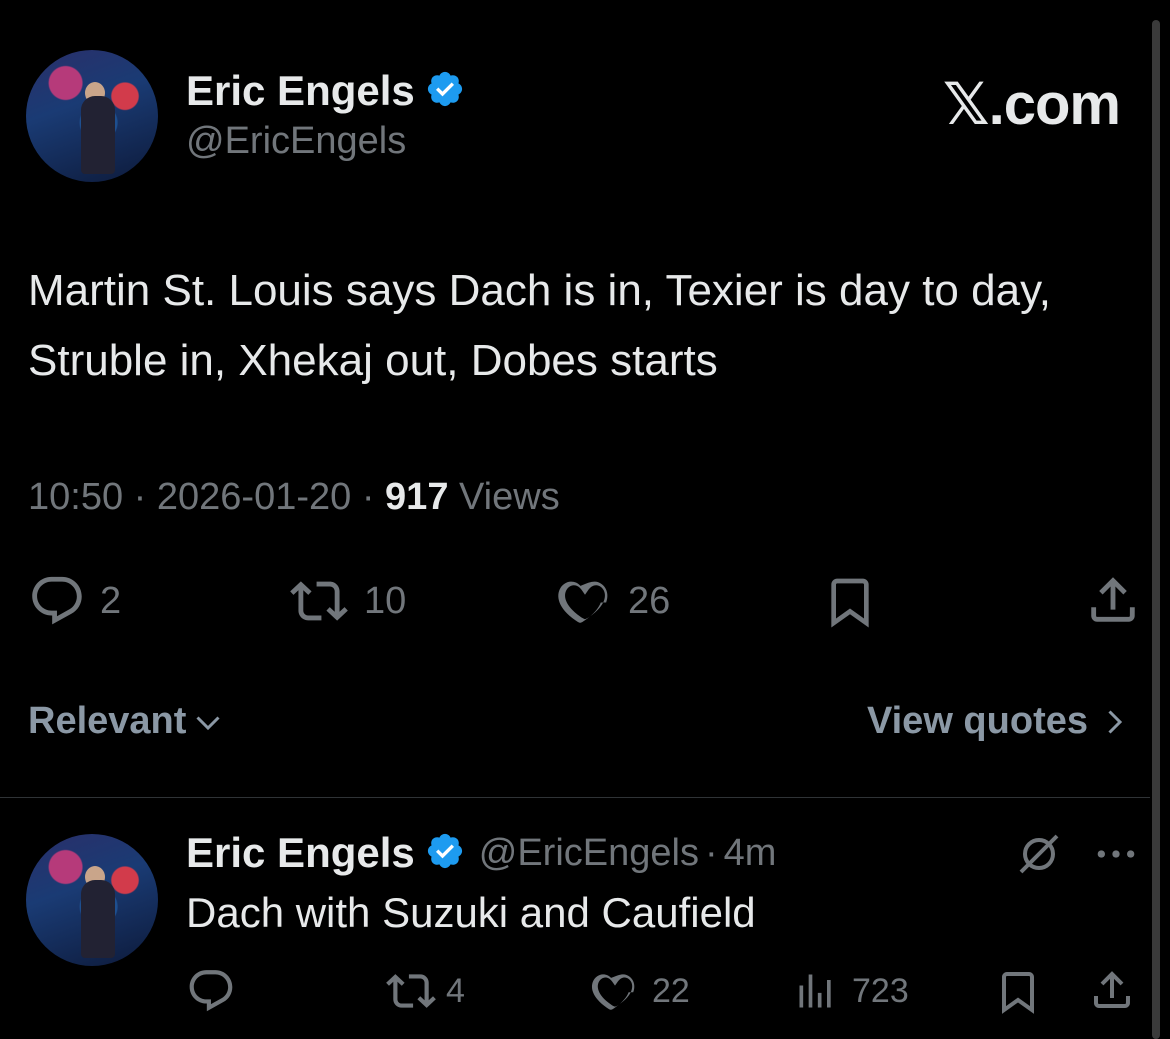  Describe the element at coordinates (589, 853) in the screenshot. I see `reply-author-handle: @EricEngels` at that location.